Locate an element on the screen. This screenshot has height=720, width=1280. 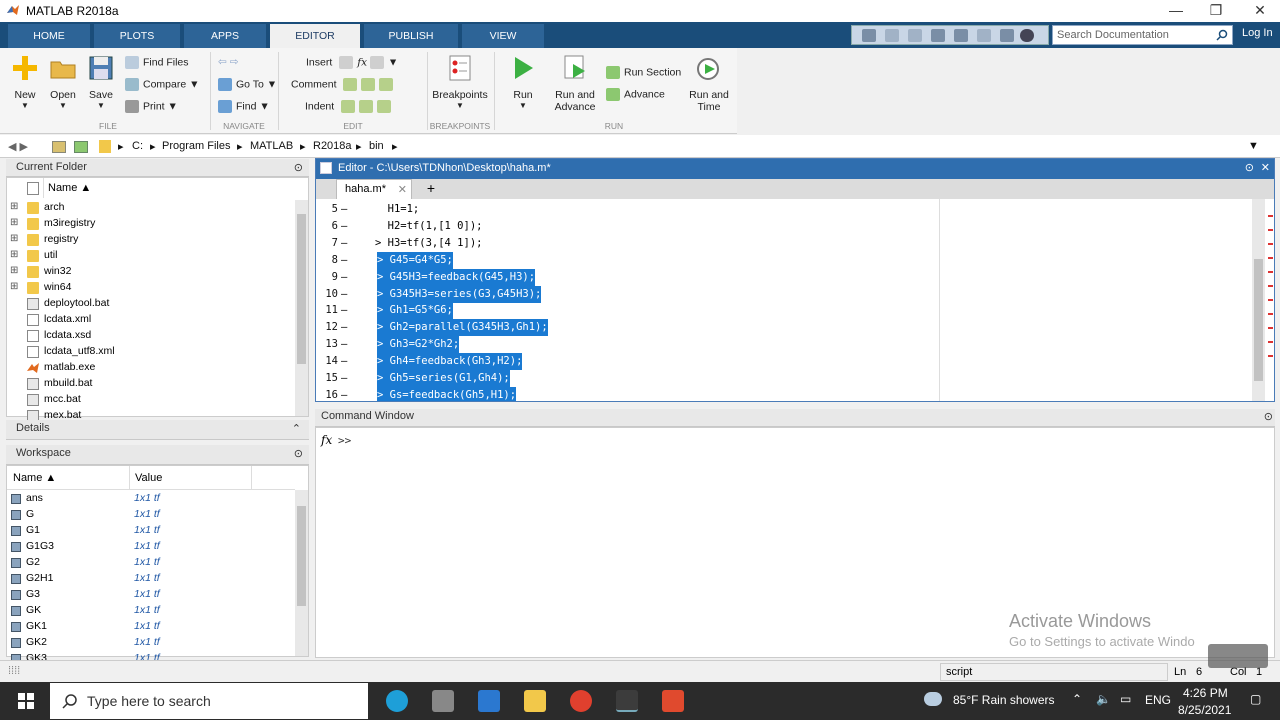
save-icon is located at coordinates (869, 35).